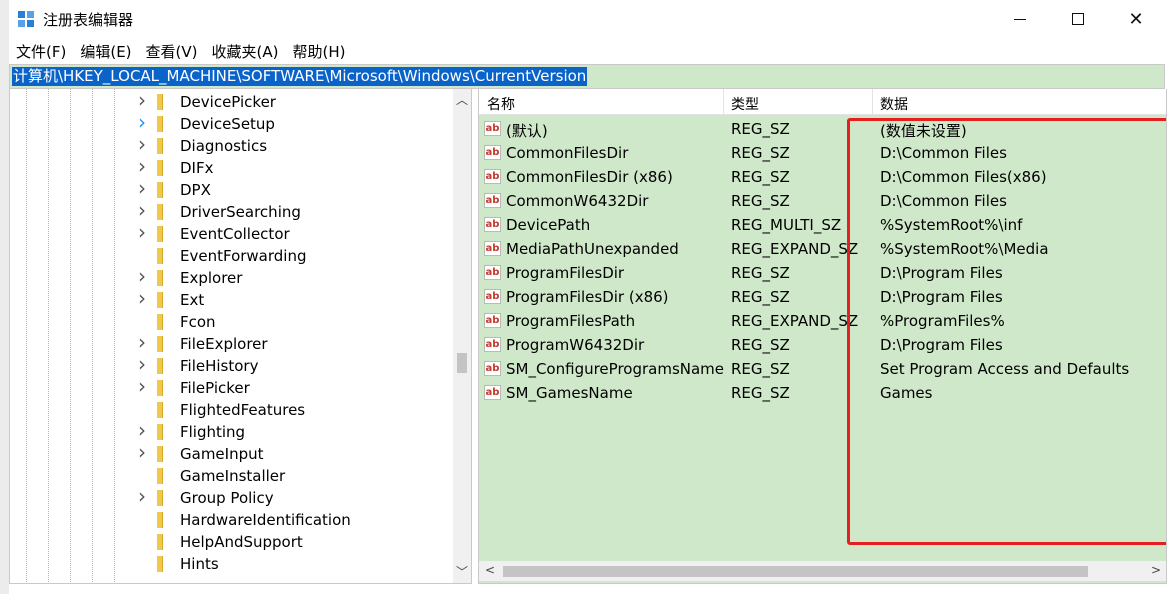 The width and height of the screenshot is (1176, 594). What do you see at coordinates (587, 297) in the screenshot?
I see `value-name: ProgramFilesDir (x86)` at bounding box center [587, 297].